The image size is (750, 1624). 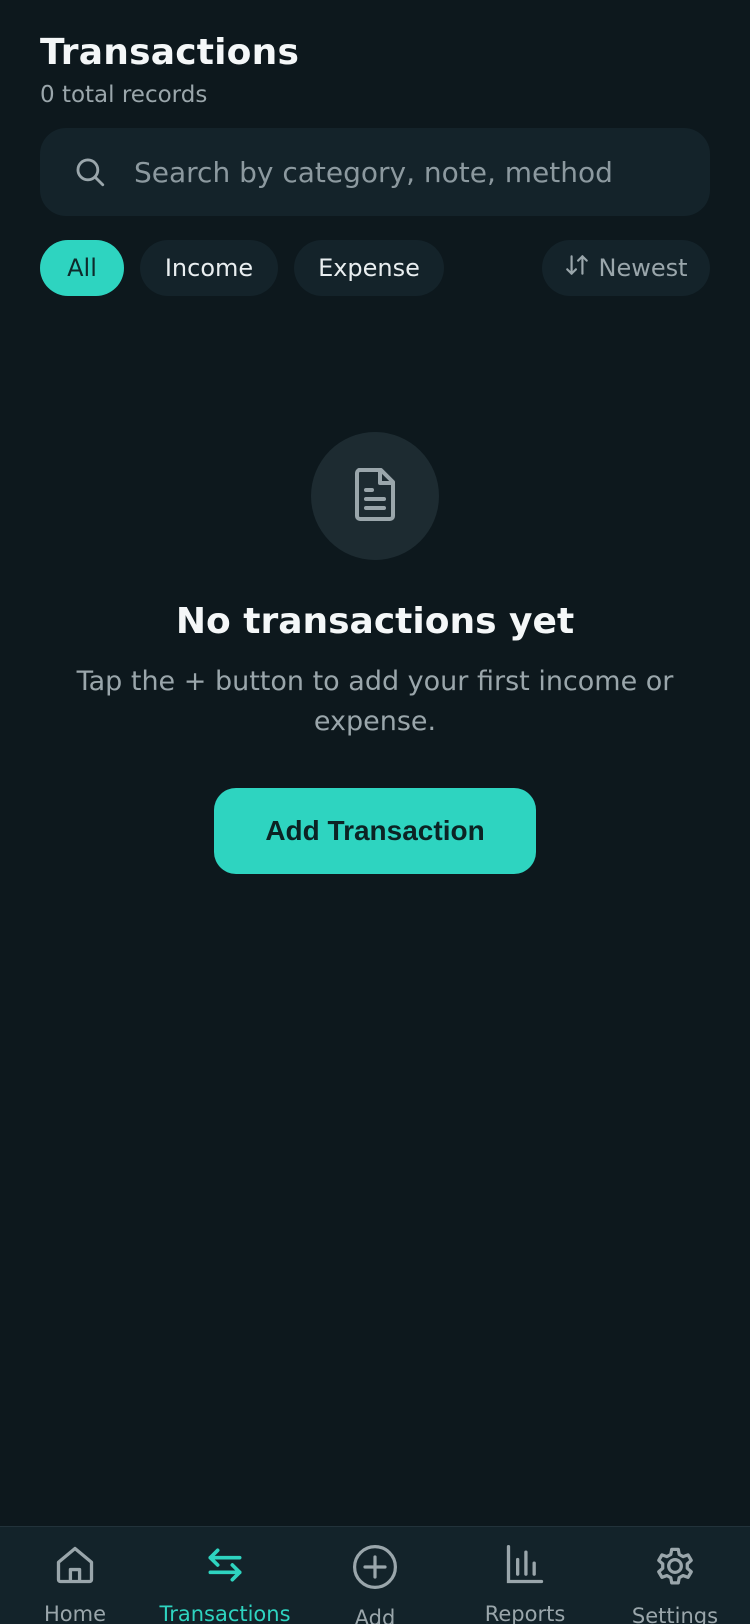 I want to click on nav-item-add: Add, so click(x=375, y=1575).